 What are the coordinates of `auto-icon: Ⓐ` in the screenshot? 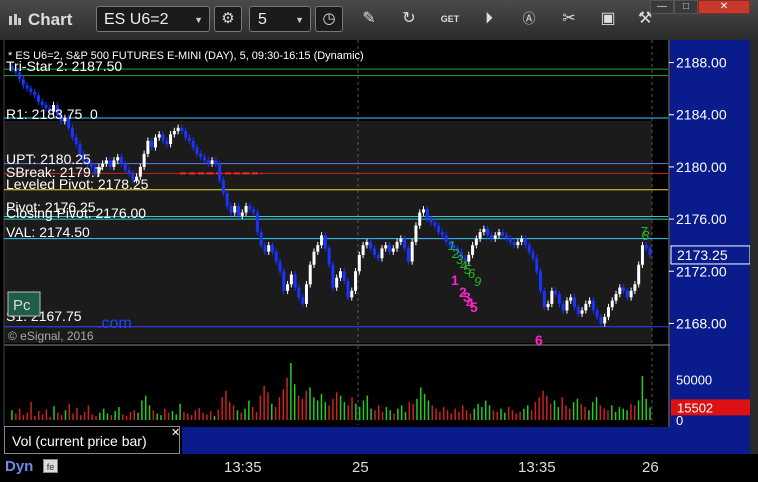 It's located at (529, 19).